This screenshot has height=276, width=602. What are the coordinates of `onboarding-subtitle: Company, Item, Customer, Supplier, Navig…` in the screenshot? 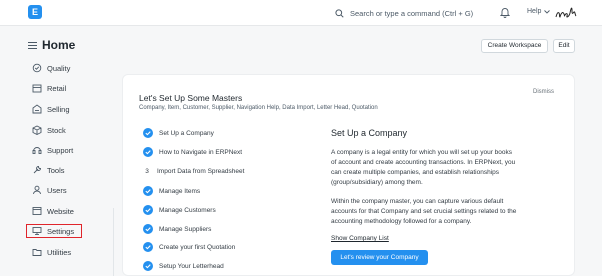 It's located at (258, 108).